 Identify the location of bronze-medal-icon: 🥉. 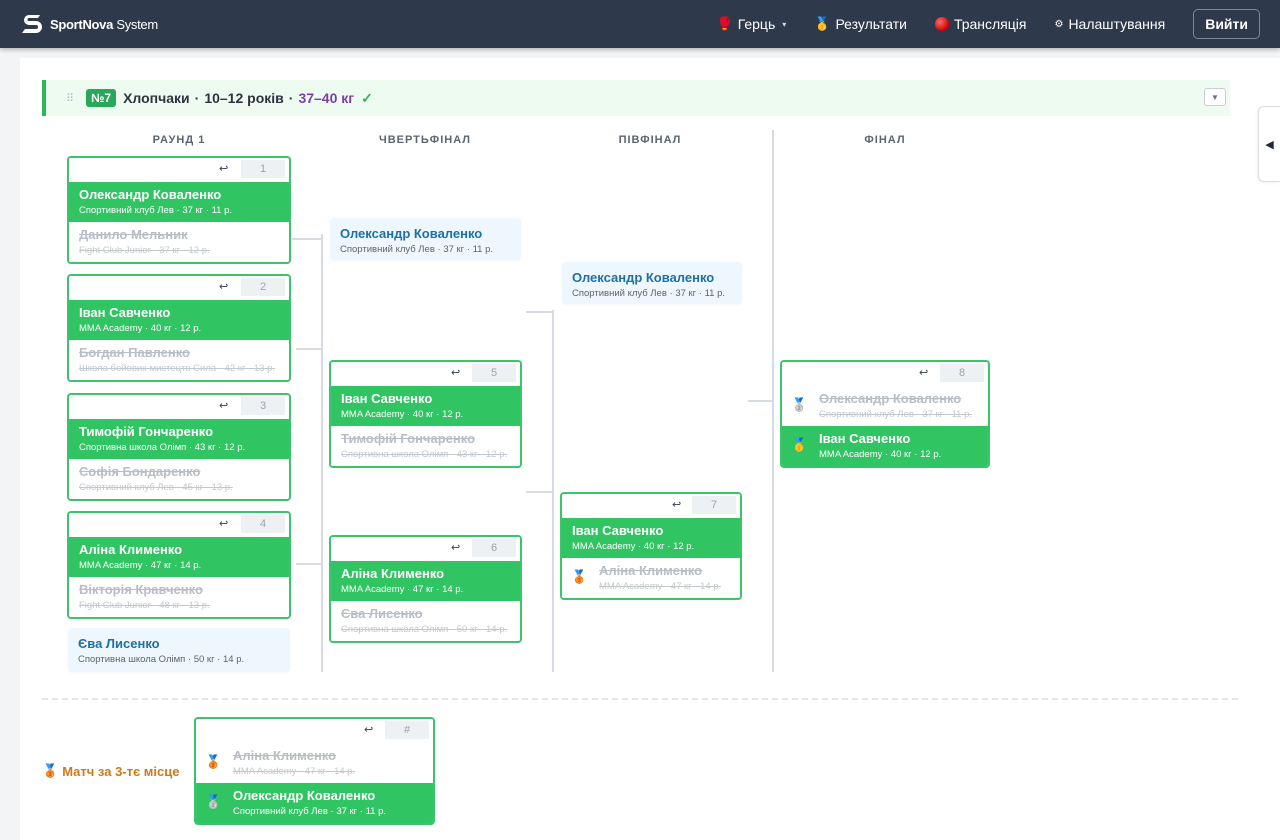
(579, 576).